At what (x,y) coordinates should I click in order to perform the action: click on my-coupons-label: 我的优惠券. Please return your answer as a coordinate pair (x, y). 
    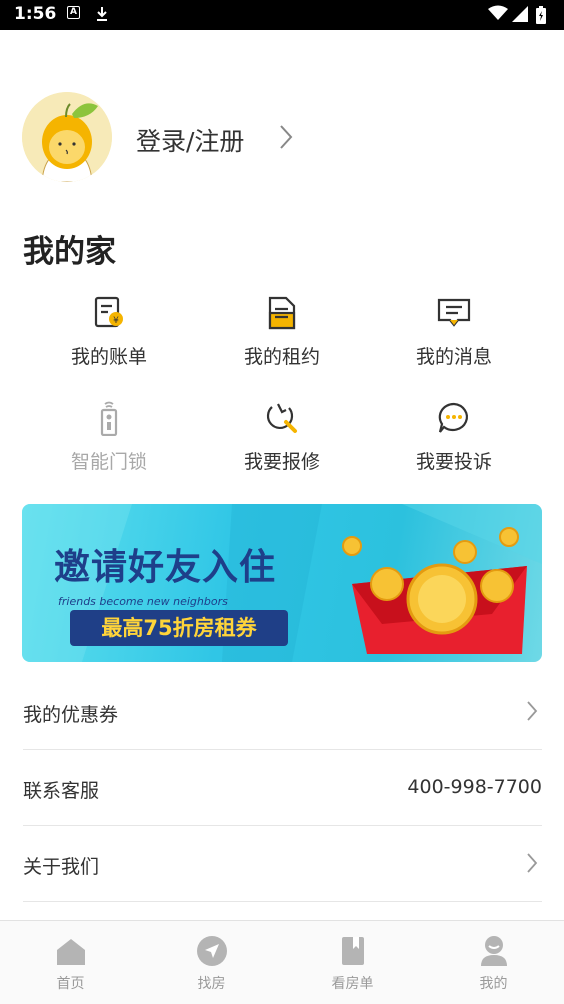
    Looking at the image, I should click on (71, 715).